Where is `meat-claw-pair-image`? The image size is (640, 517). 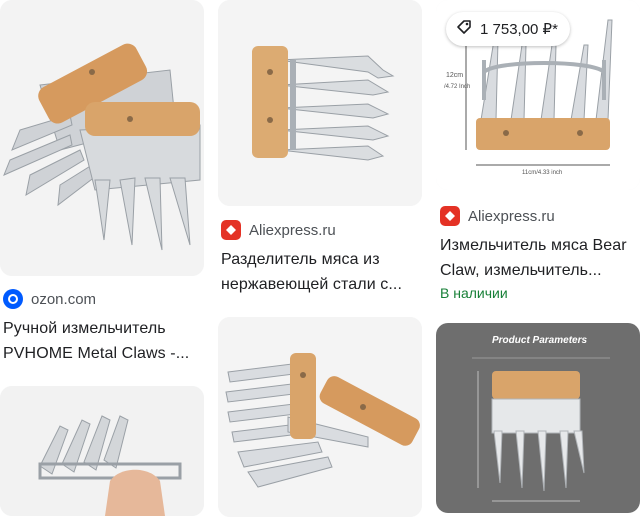
meat-claw-pair-image is located at coordinates (320, 417).